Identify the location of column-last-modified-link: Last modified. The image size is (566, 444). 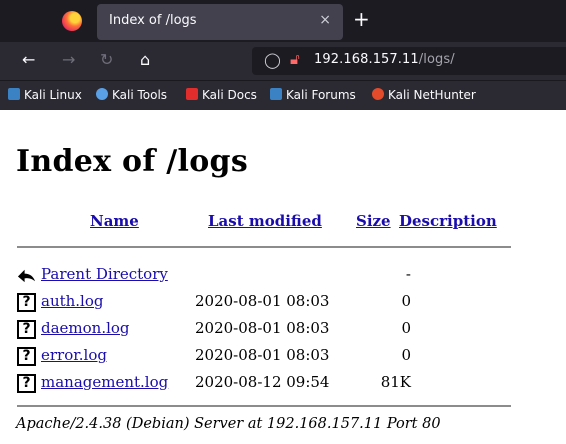
(265, 221).